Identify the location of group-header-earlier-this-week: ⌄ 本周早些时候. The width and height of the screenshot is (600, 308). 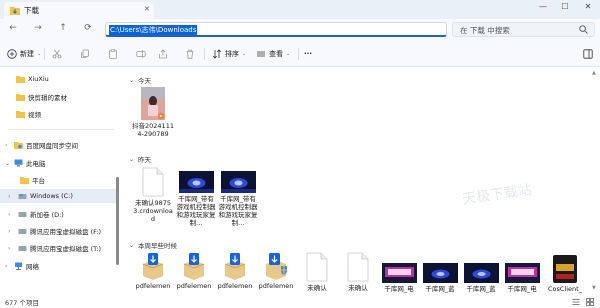
(153, 245).